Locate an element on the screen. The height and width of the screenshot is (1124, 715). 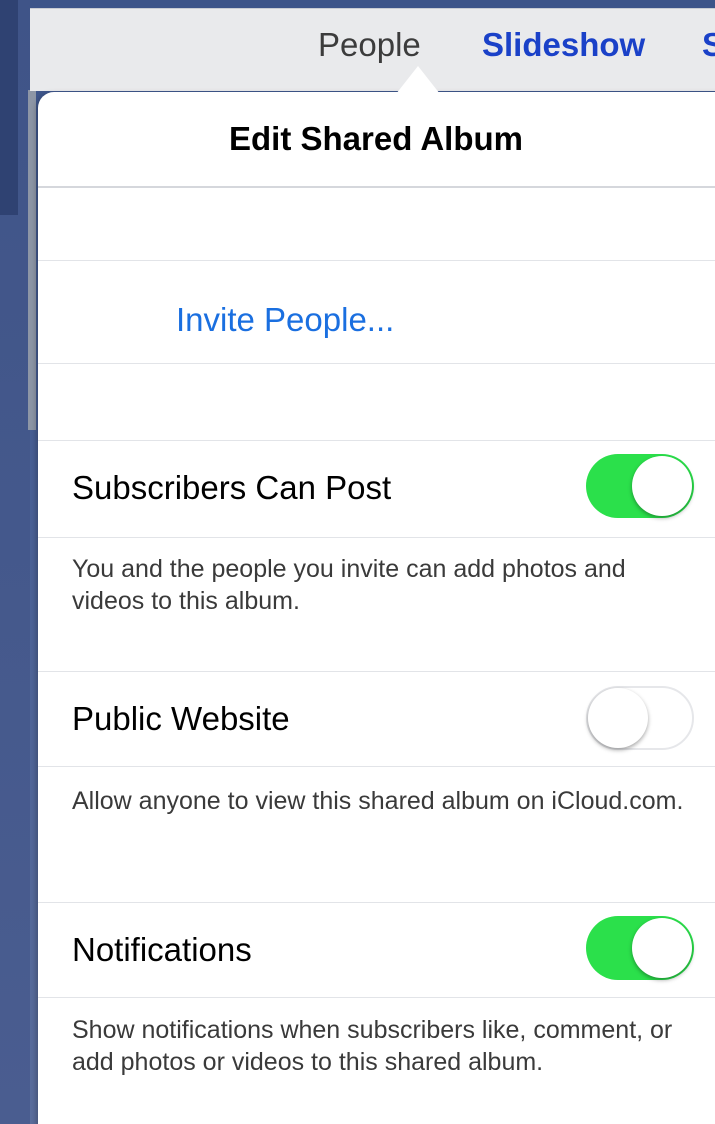
notifications-toggle is located at coordinates (640, 948).